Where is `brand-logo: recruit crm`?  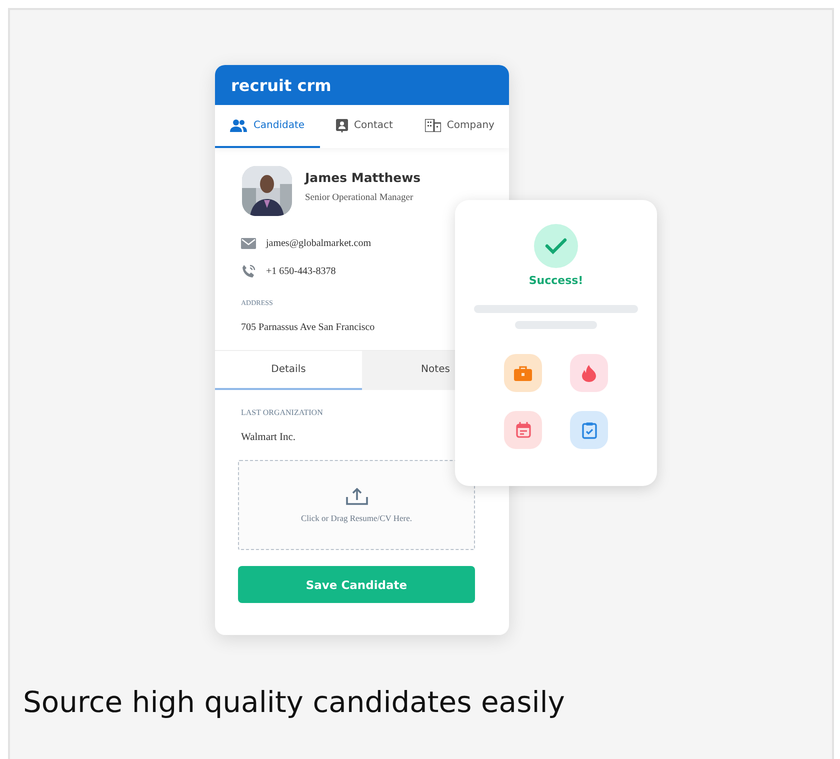 brand-logo: recruit crm is located at coordinates (281, 85).